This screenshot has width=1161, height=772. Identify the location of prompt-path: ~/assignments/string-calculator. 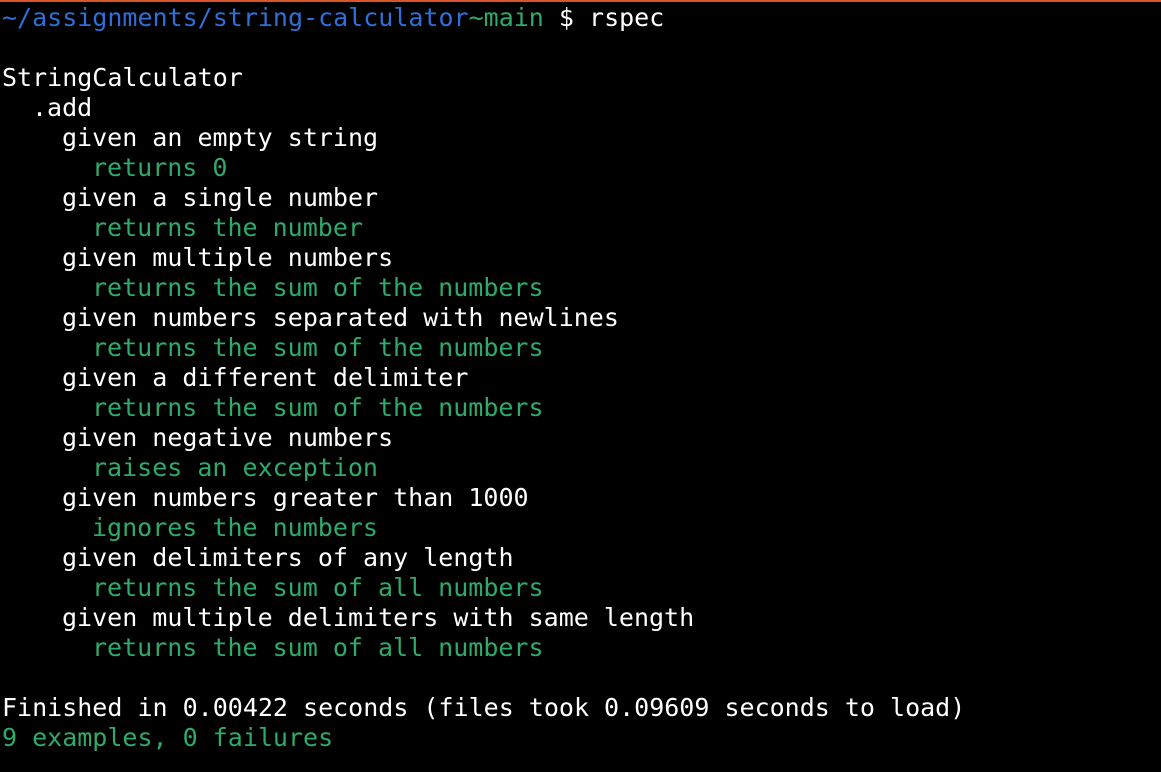
(235, 17).